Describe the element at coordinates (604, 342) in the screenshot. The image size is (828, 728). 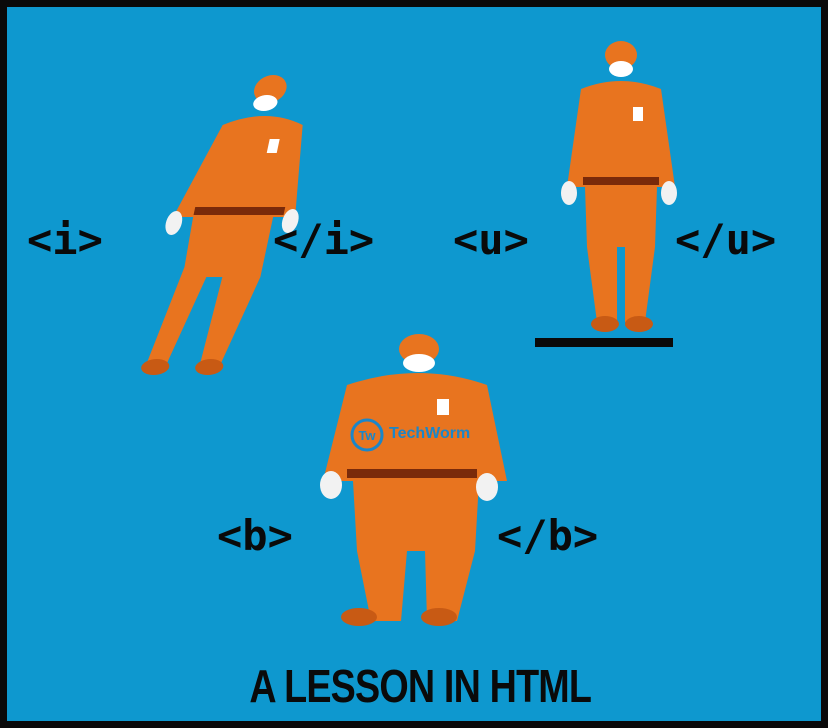
I see `underline-bar` at that location.